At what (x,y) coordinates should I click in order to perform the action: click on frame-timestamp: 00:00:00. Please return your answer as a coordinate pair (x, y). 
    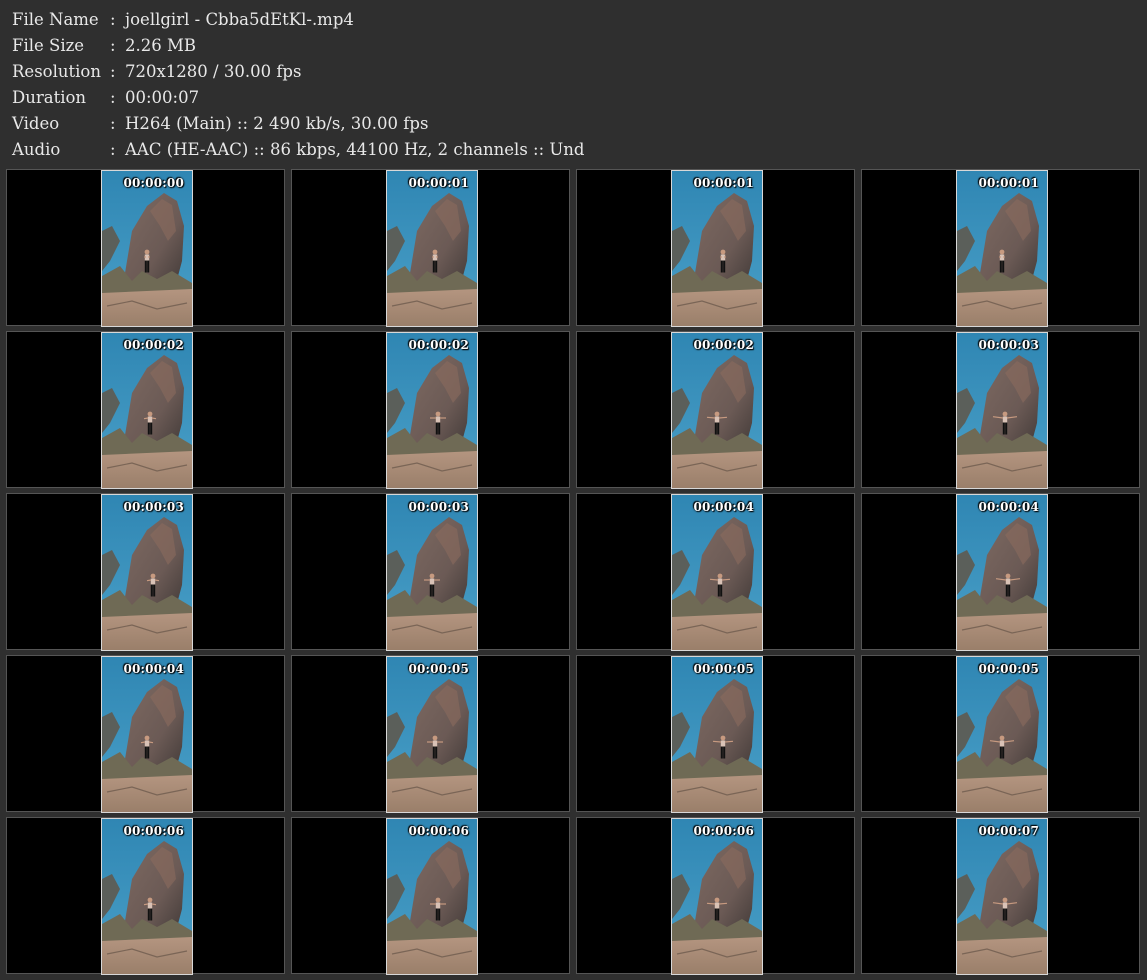
    Looking at the image, I should click on (153, 183).